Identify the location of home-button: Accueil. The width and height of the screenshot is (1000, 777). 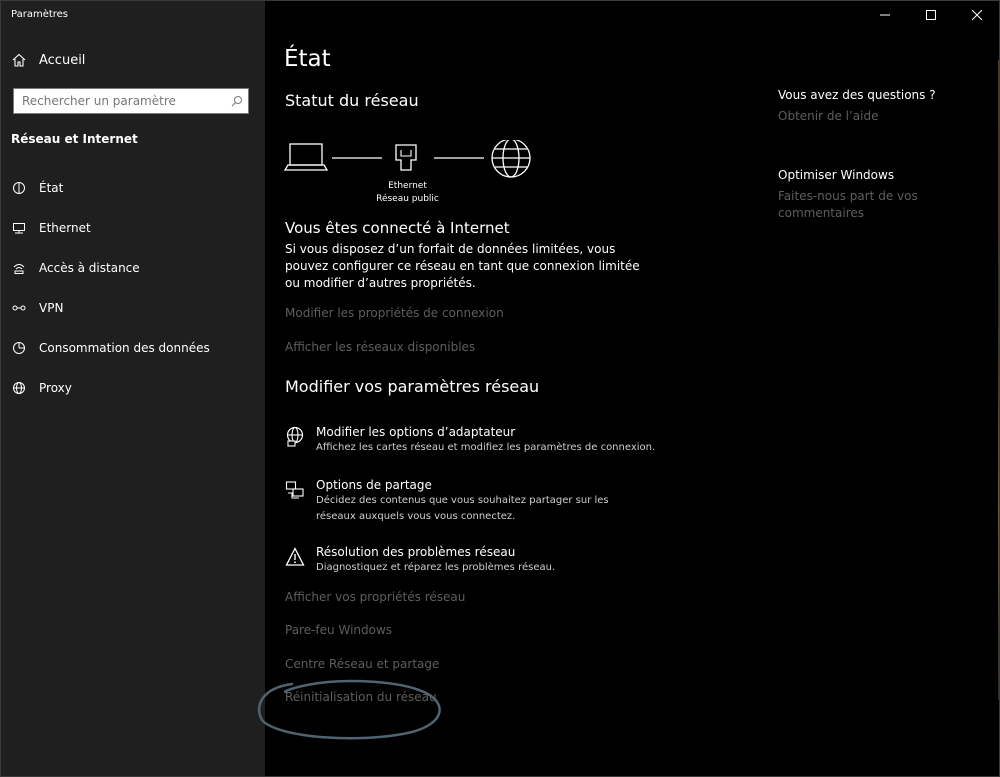
(48, 60).